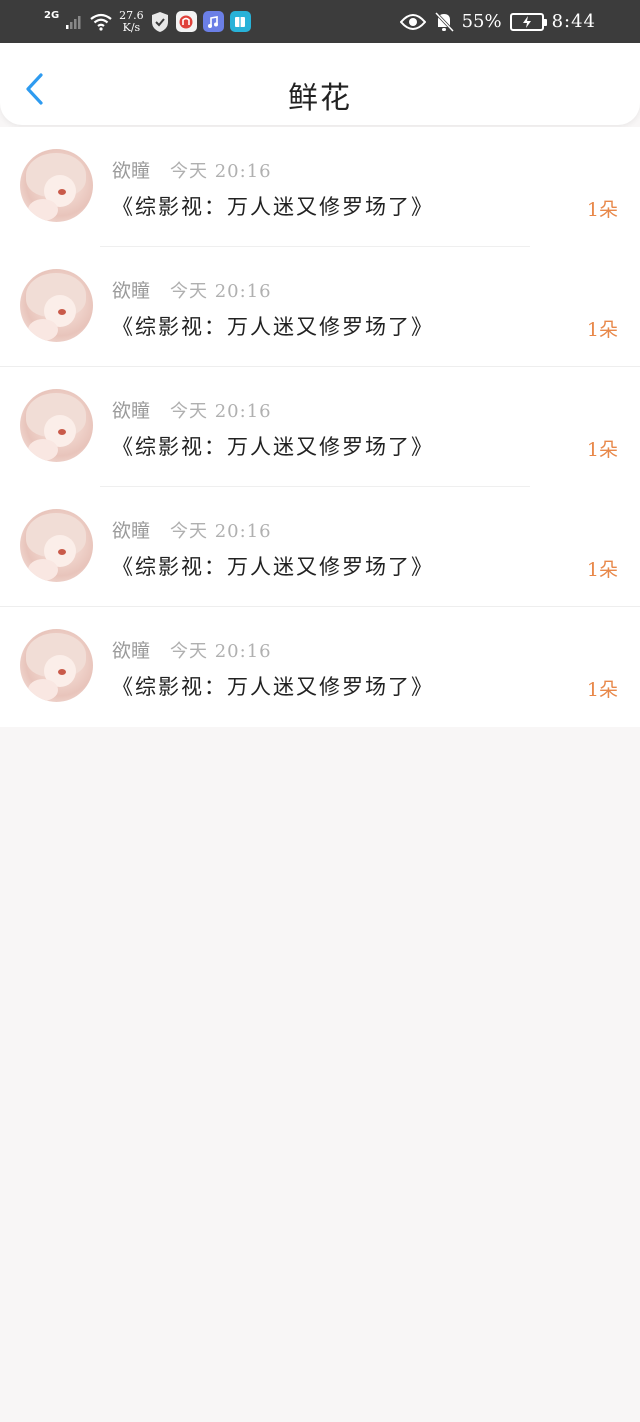 The width and height of the screenshot is (640, 1422). I want to click on book-app-icon, so click(240, 21).